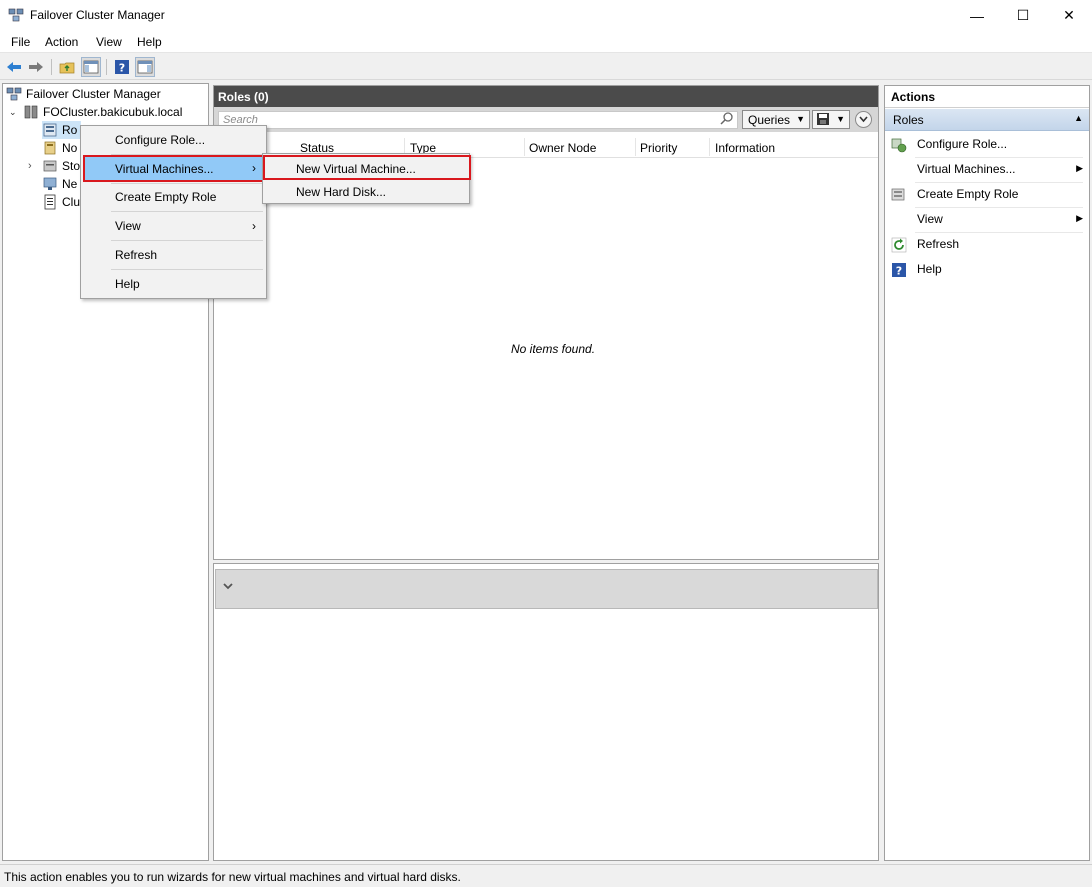 This screenshot has height=887, width=1092. I want to click on column-owner-node: Owner Node, so click(562, 148).